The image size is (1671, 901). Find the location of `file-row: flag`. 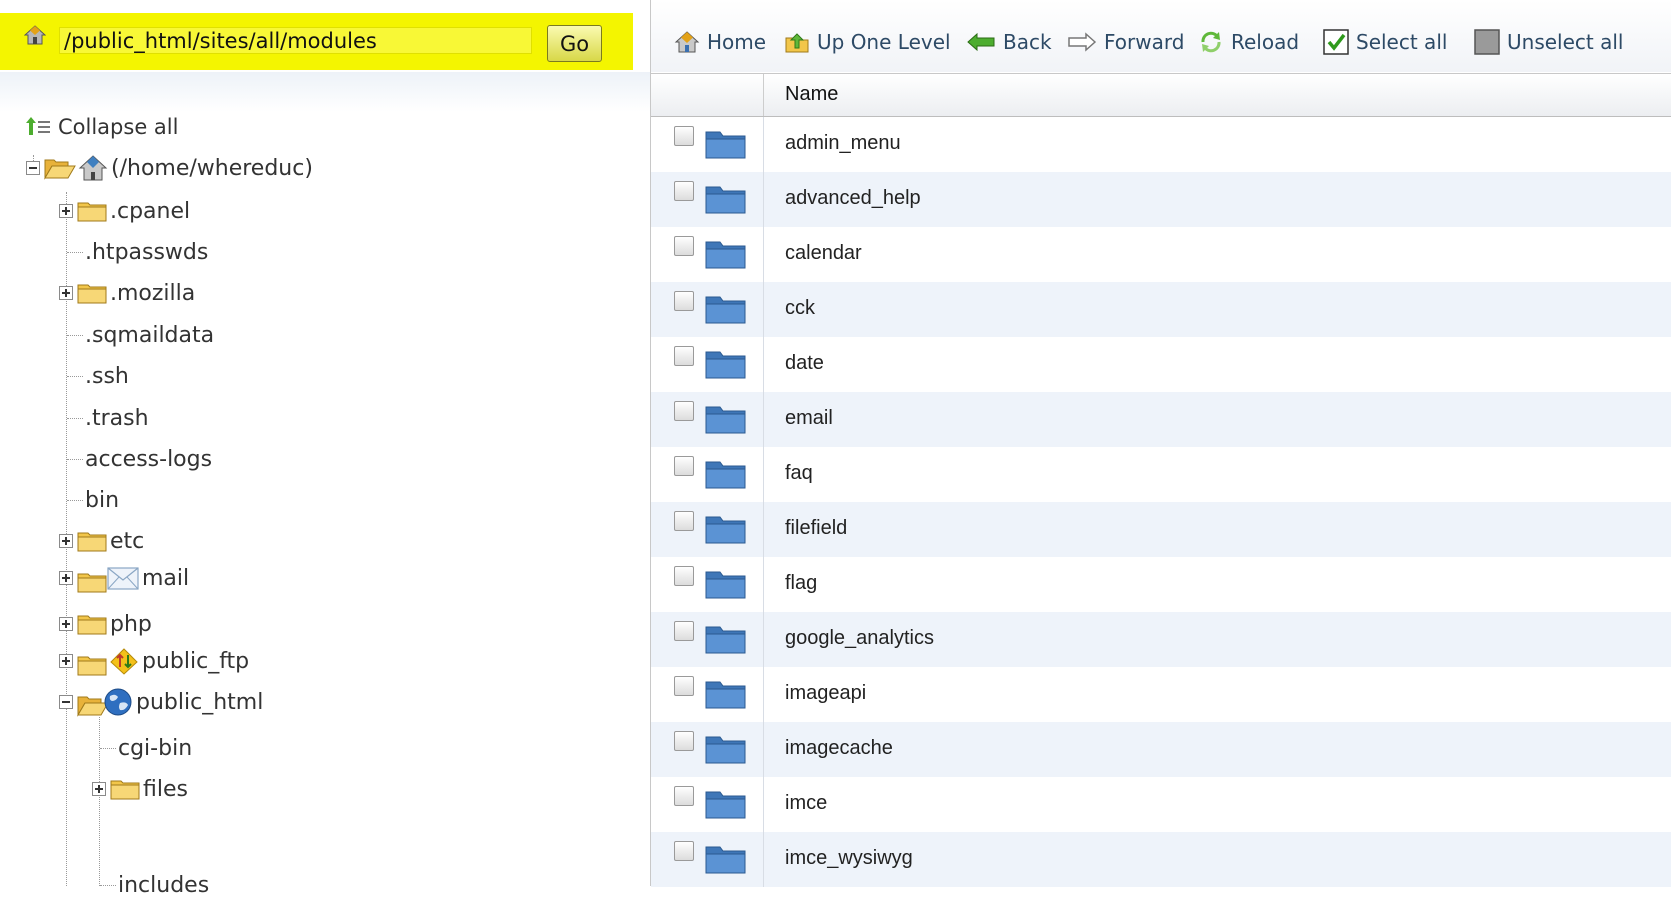

file-row: flag is located at coordinates (1161, 584).